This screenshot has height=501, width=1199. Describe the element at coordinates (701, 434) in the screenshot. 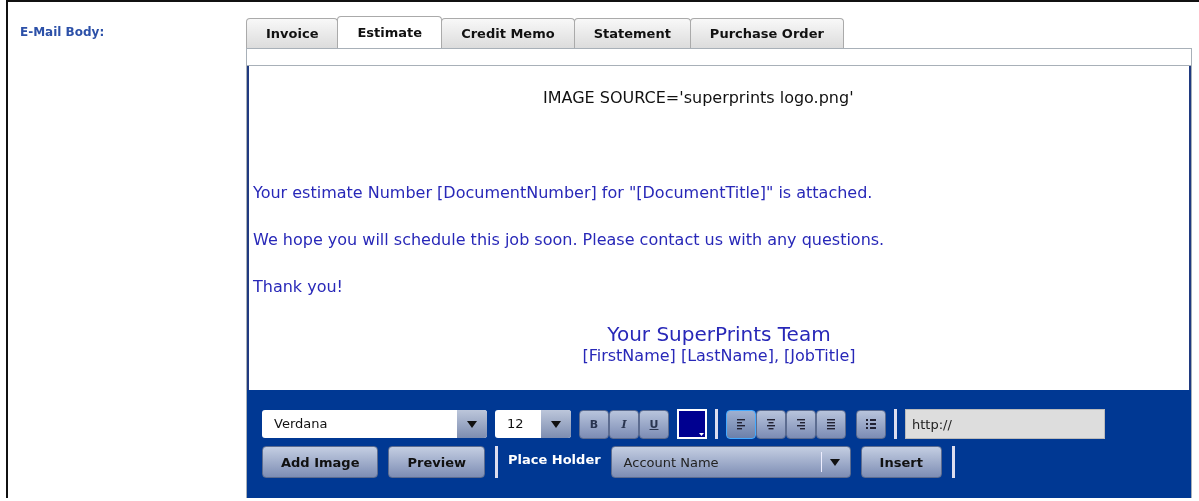

I see `caret-icon` at that location.